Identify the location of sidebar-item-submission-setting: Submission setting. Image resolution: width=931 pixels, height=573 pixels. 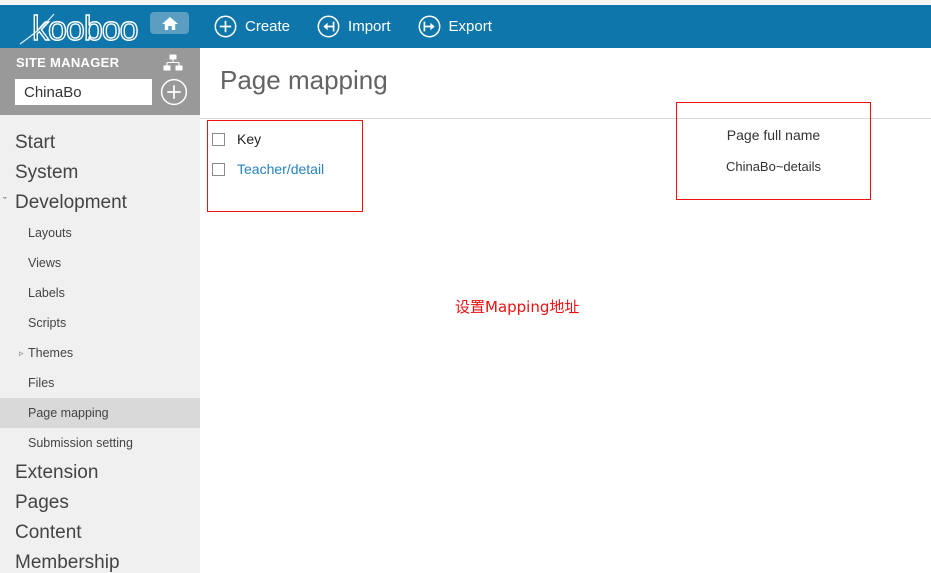
(100, 443).